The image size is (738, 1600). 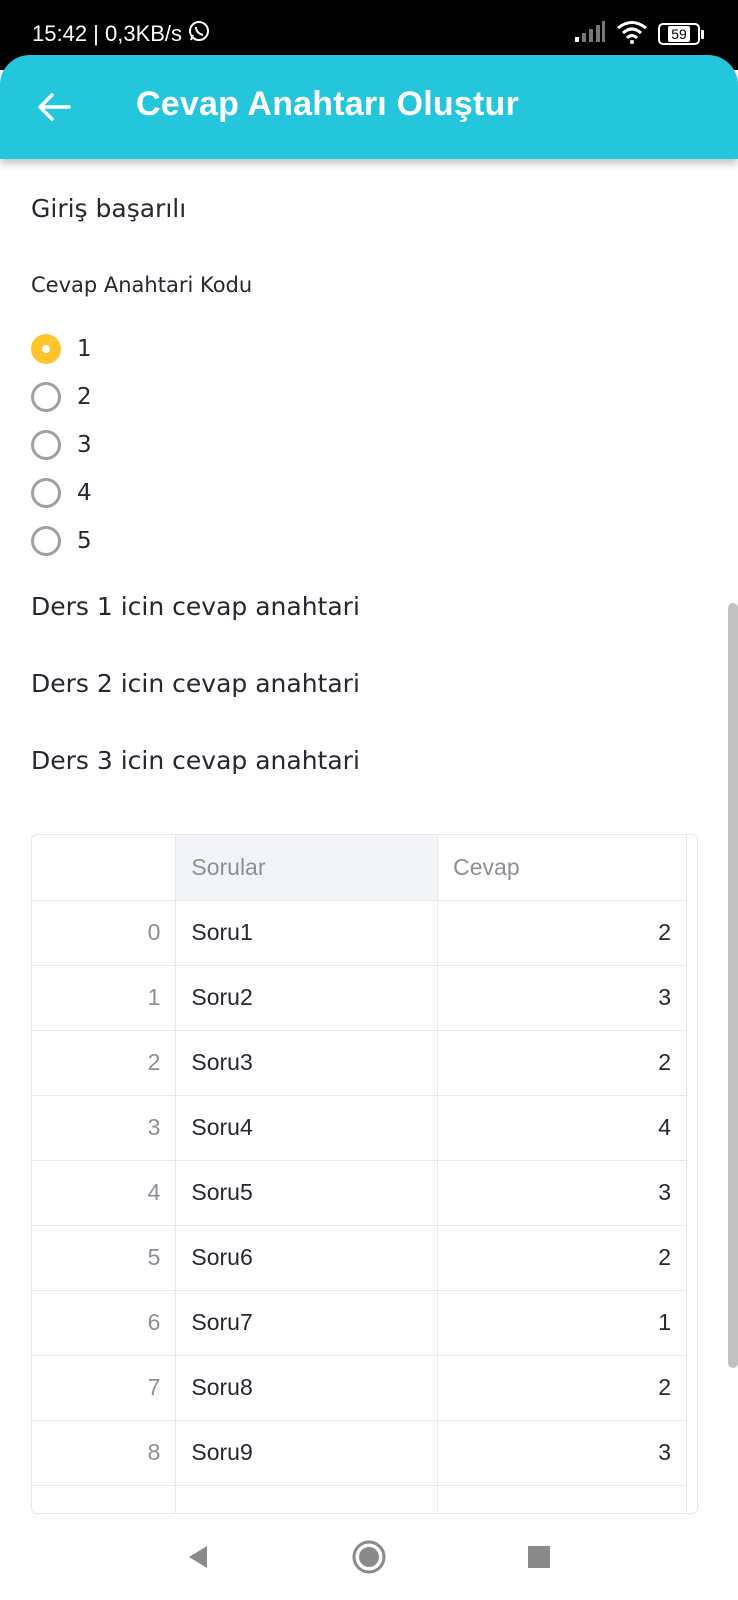 What do you see at coordinates (109, 208) in the screenshot?
I see `success-message: Giriş başarılı` at bounding box center [109, 208].